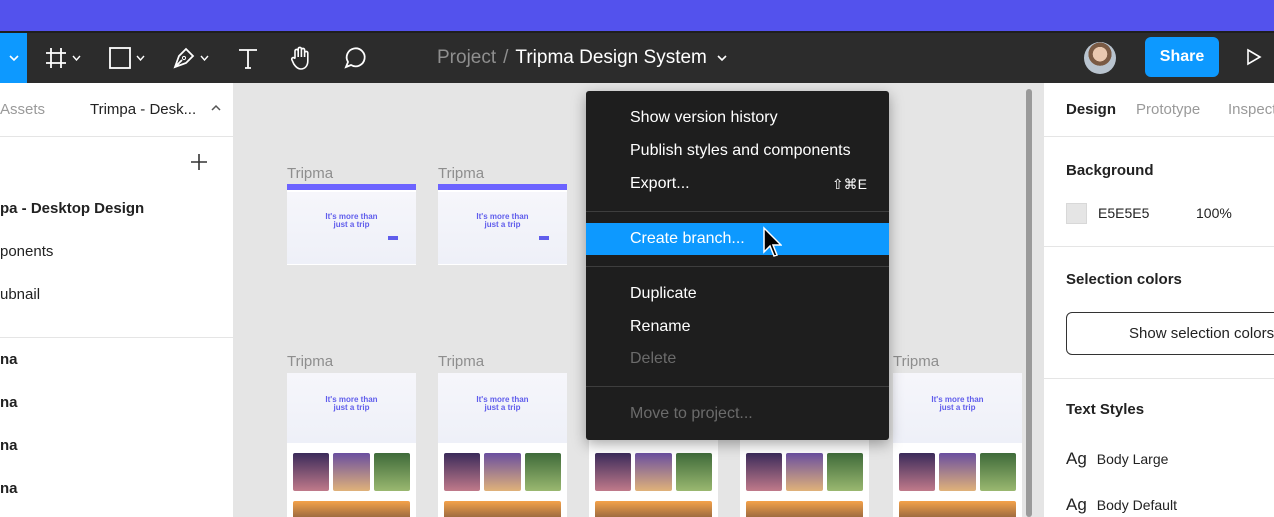 The height and width of the screenshot is (517, 1274). Describe the element at coordinates (1170, 333) in the screenshot. I see `show-selection-colors-button: Show selection colors` at that location.